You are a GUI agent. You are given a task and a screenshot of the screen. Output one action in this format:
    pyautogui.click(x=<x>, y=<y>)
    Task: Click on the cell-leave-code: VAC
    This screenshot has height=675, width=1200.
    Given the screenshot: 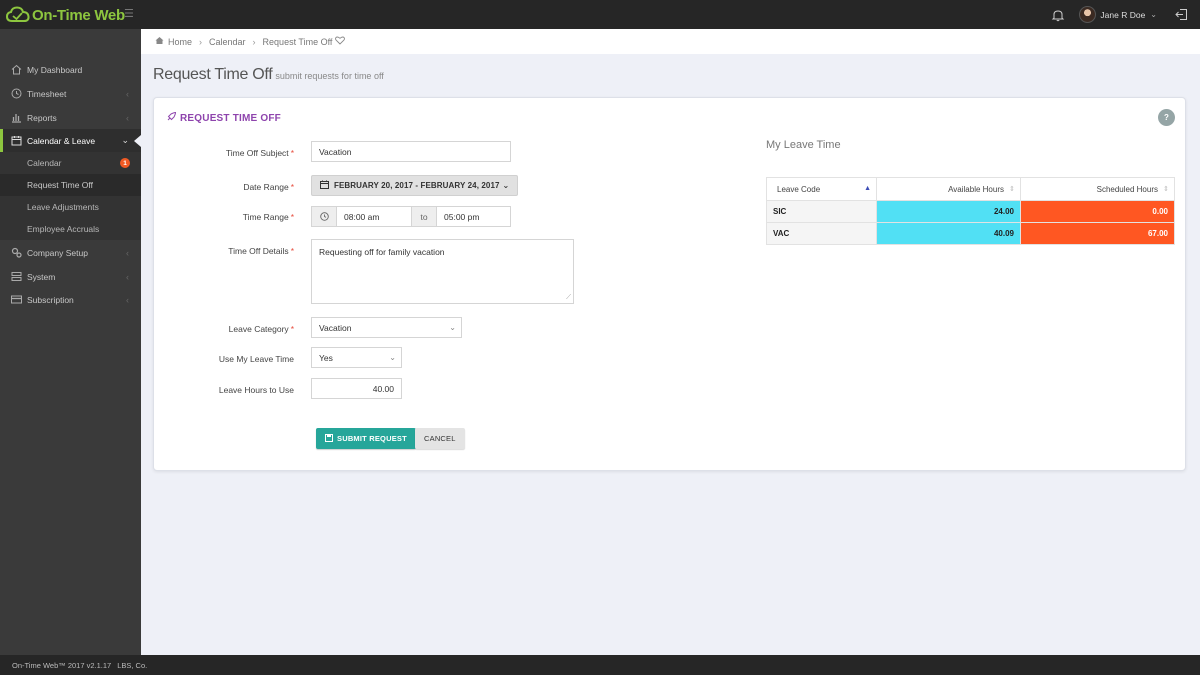 What is the action you would take?
    pyautogui.click(x=821, y=233)
    